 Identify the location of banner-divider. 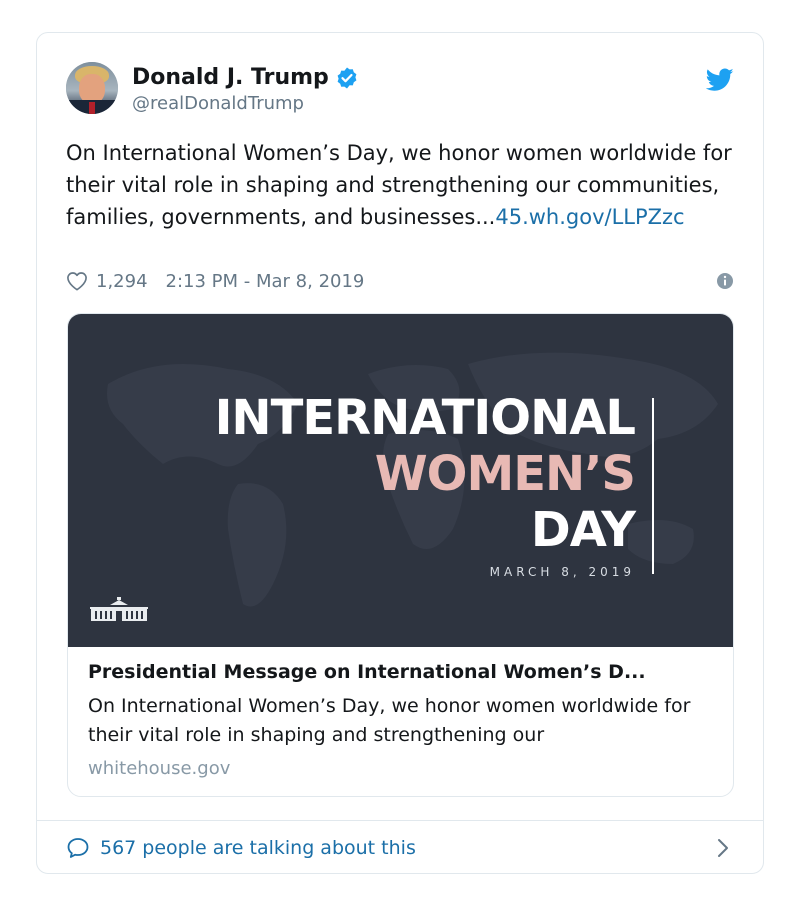
(653, 486).